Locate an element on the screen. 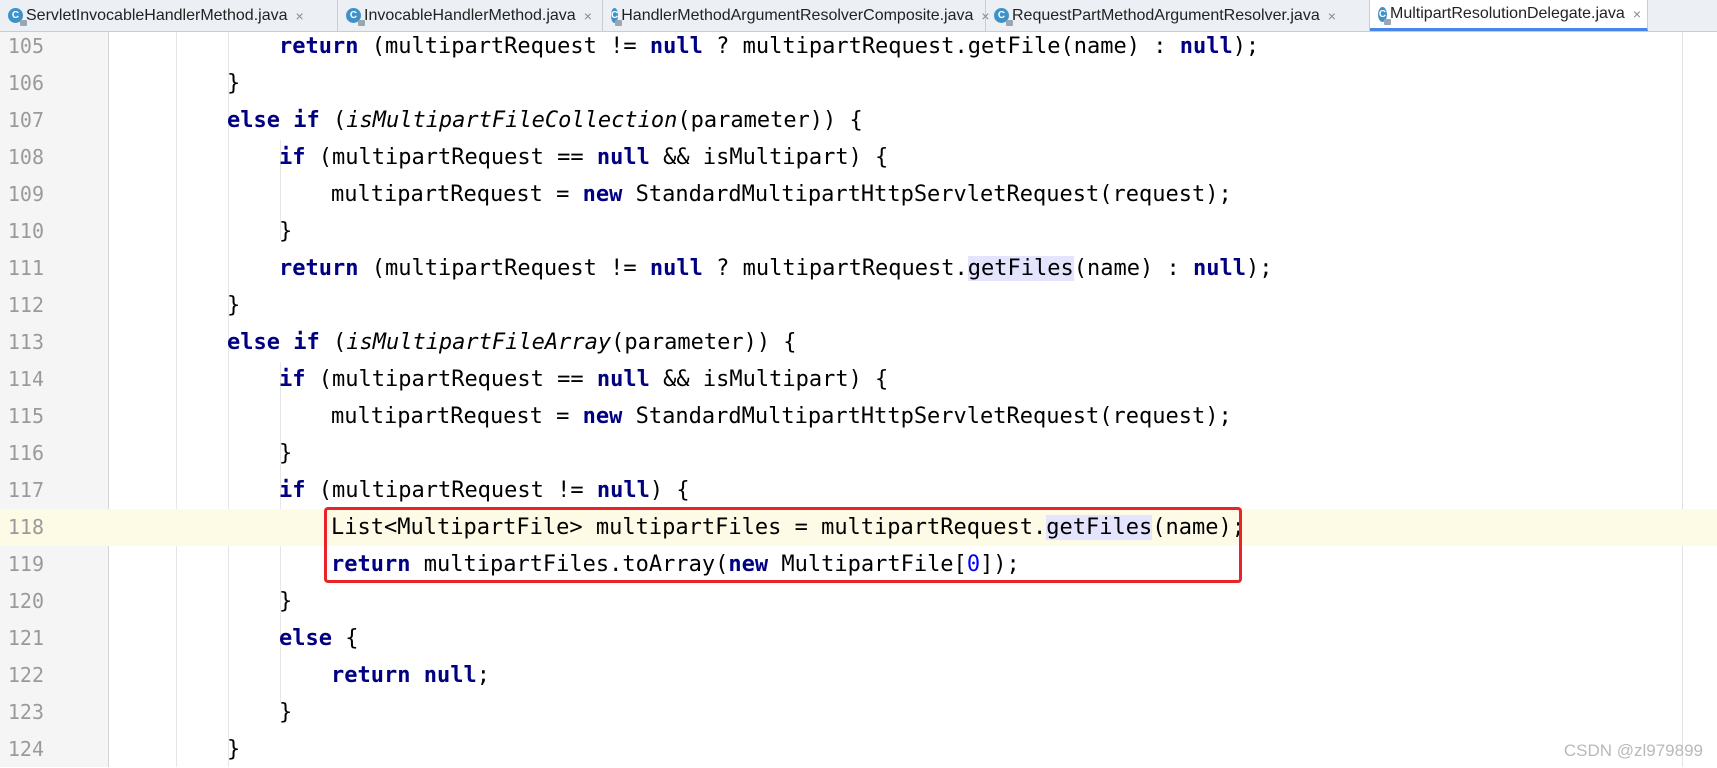 Image resolution: width=1717 pixels, height=768 pixels. tab-multipartresolutiondelegate: C MultipartResolutionDelegate.java × is located at coordinates (1509, 15).